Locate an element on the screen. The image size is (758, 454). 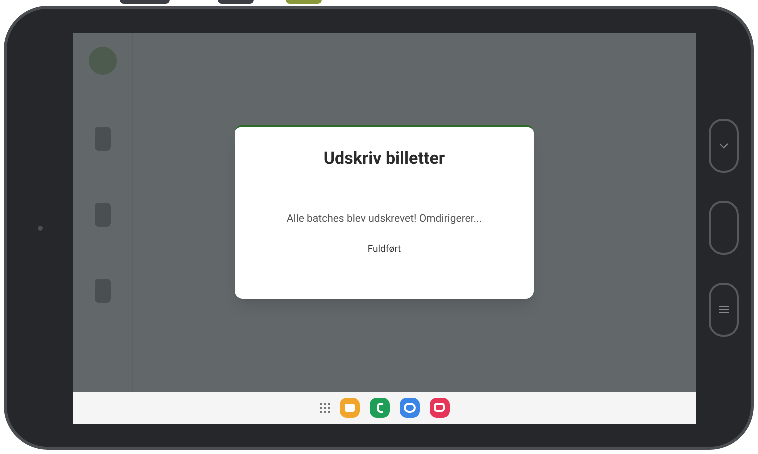
chevron-down-icon is located at coordinates (723, 146).